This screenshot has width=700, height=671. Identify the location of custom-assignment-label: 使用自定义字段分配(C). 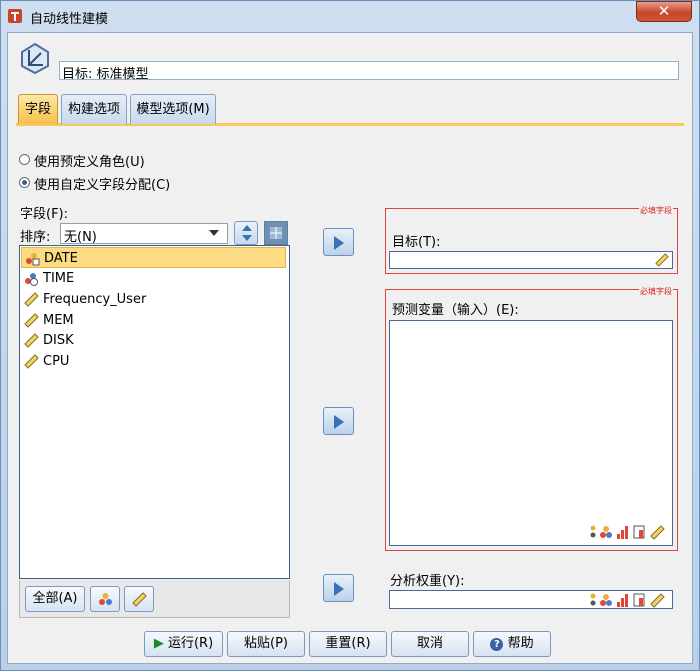
(102, 183).